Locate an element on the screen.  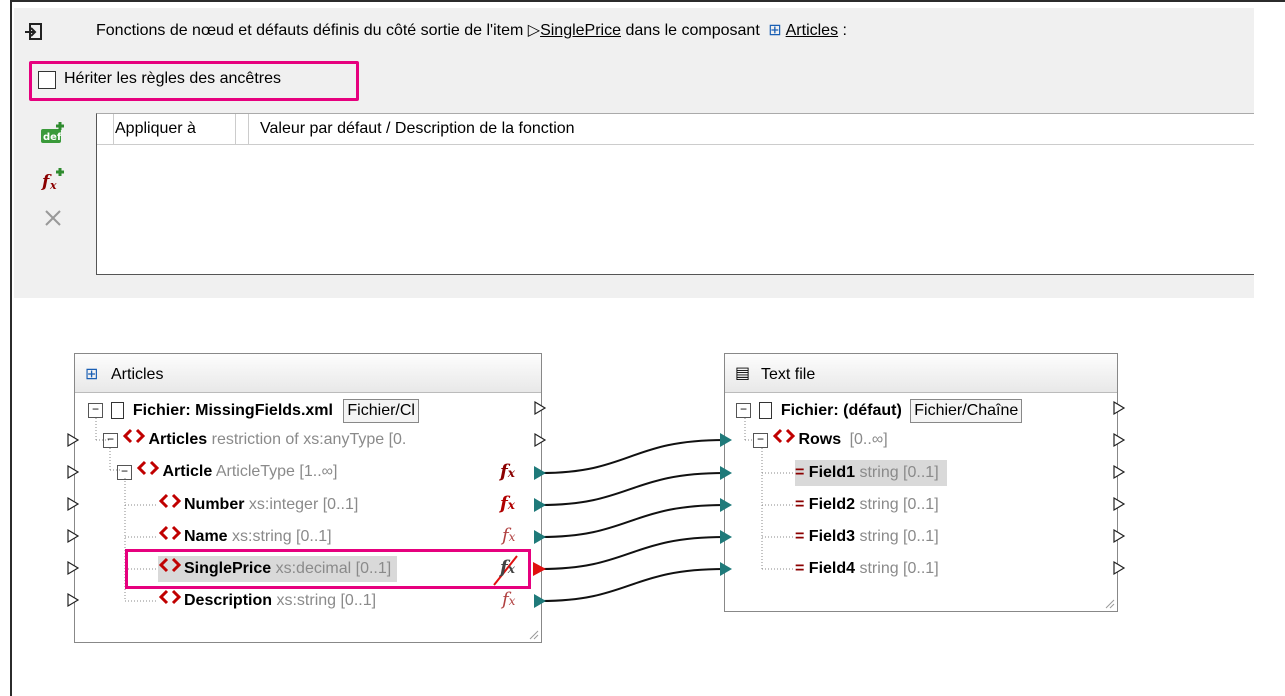
textfile-file-box: Fichier/Chaîne is located at coordinates (966, 411).